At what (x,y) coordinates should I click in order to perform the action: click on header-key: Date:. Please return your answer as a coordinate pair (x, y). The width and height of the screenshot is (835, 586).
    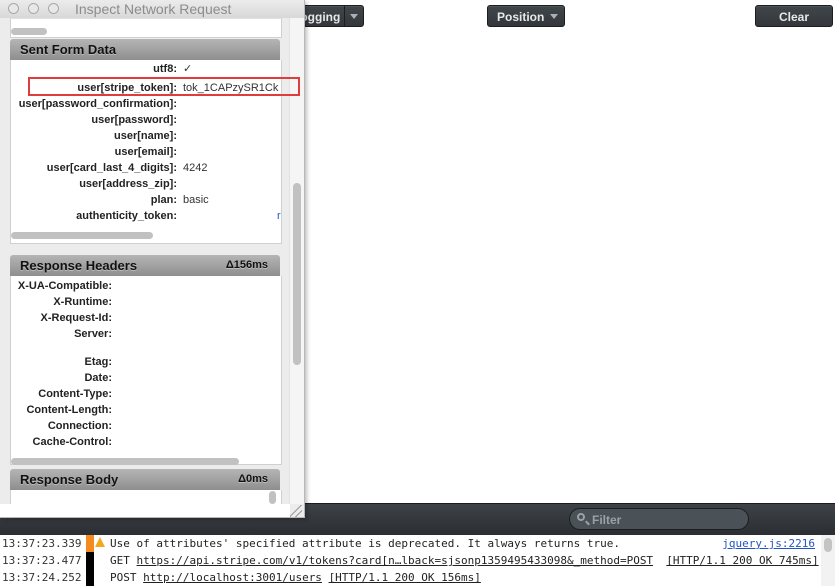
    Looking at the image, I should click on (98, 378).